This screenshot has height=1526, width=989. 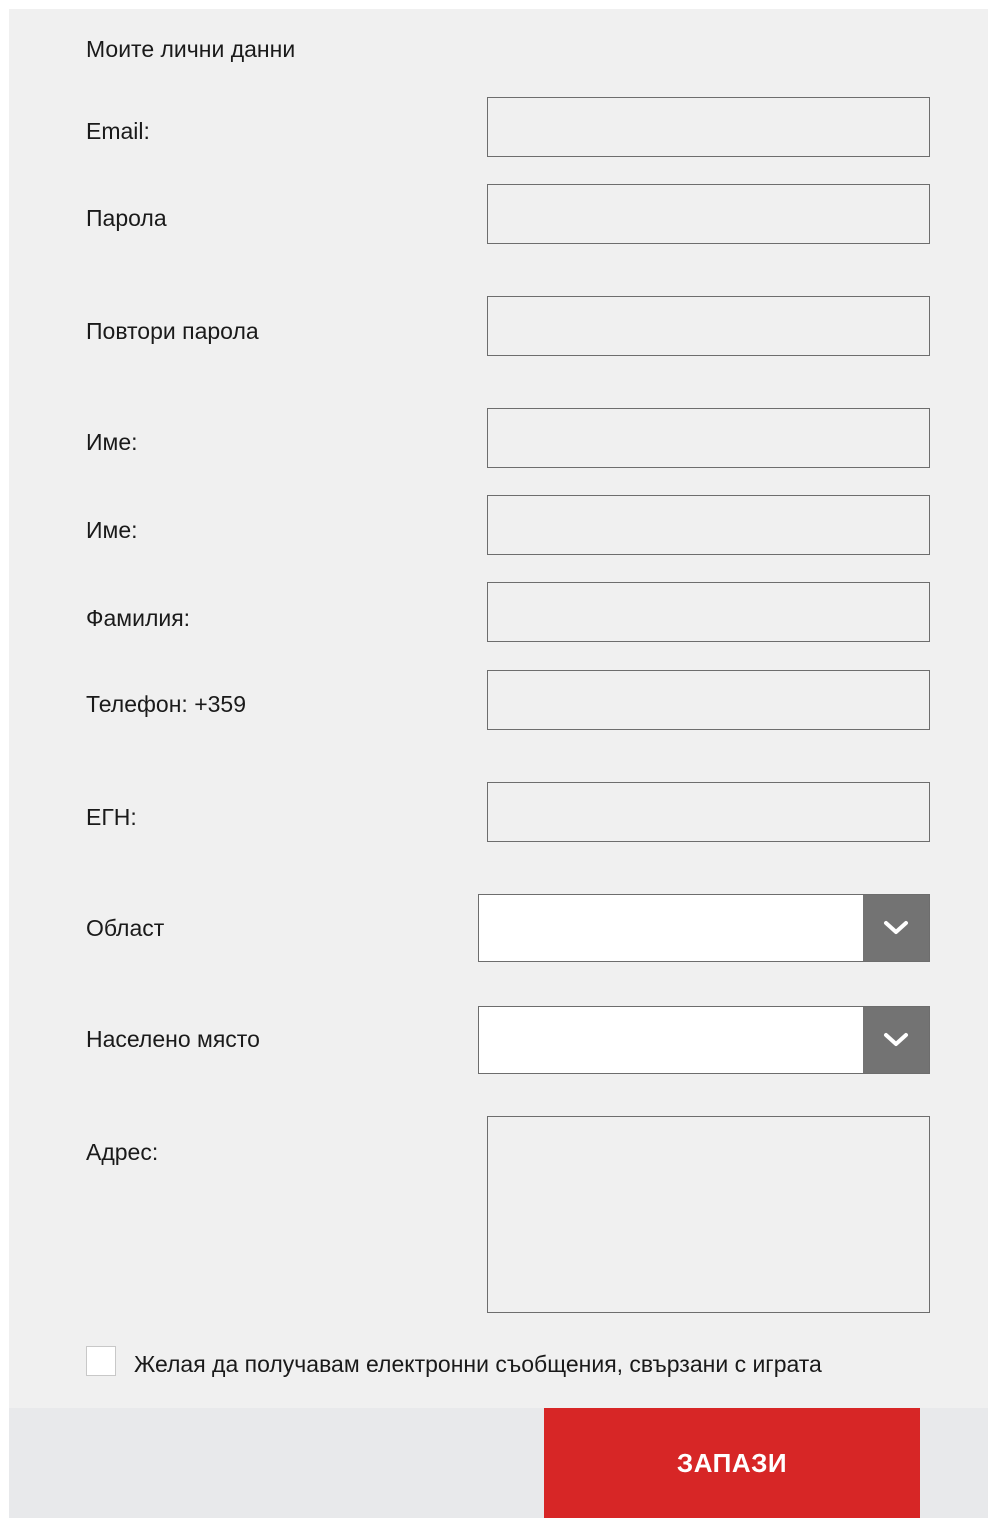 What do you see at coordinates (172, 331) in the screenshot?
I see `repeat-password-label: Повтори парола` at bounding box center [172, 331].